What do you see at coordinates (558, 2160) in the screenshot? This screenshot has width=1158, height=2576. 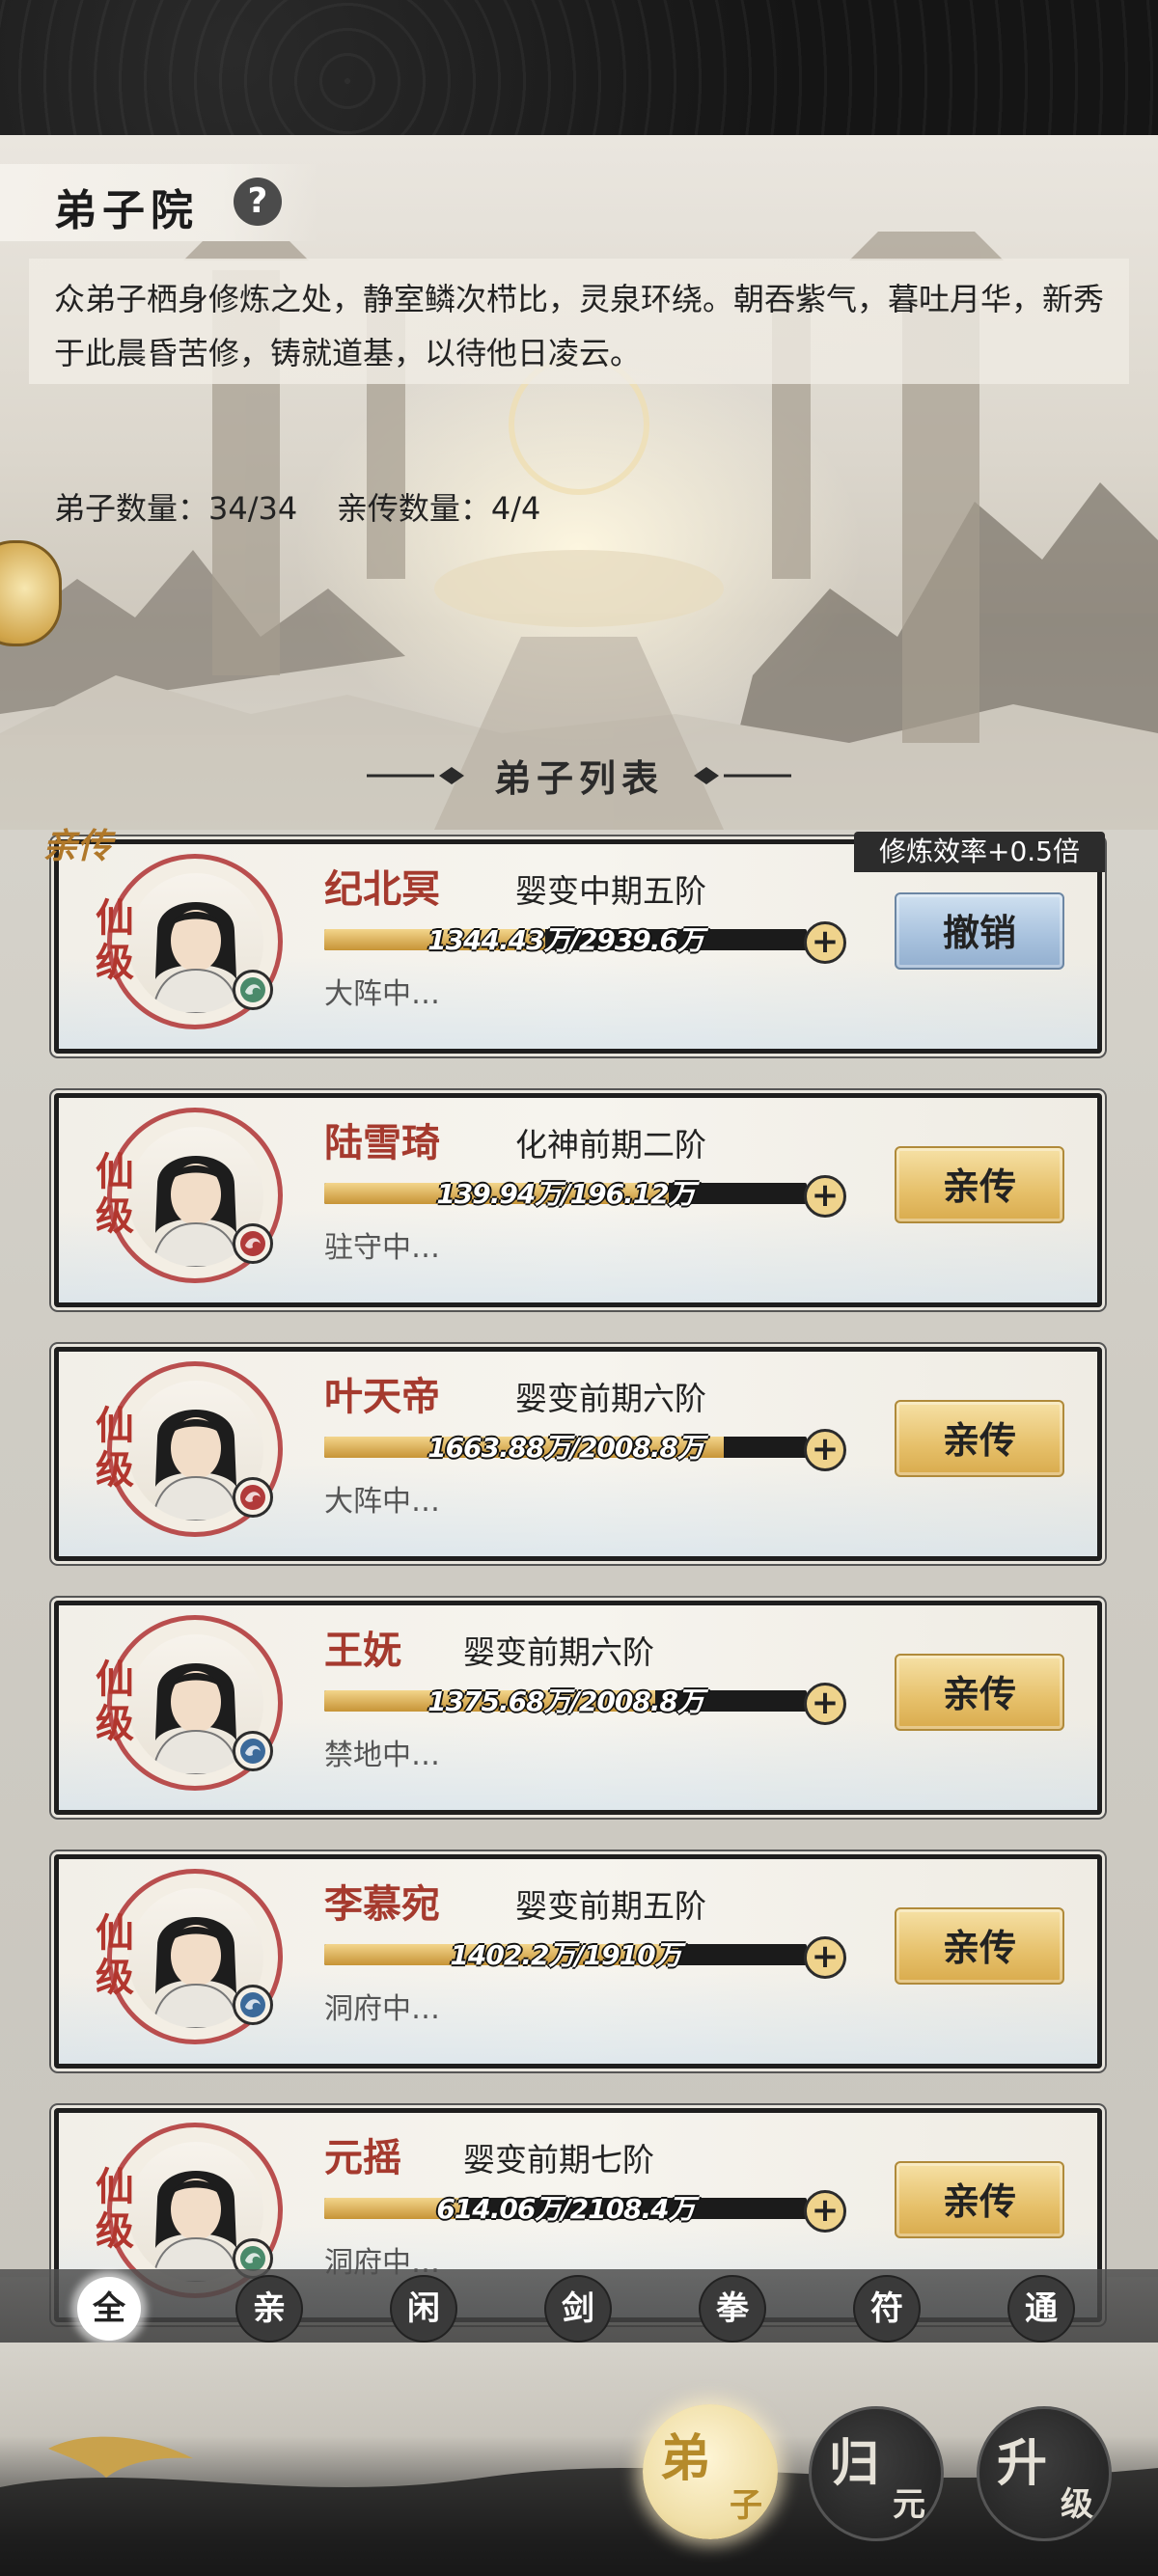 I see `disciple-realm: 婴变前期七阶` at bounding box center [558, 2160].